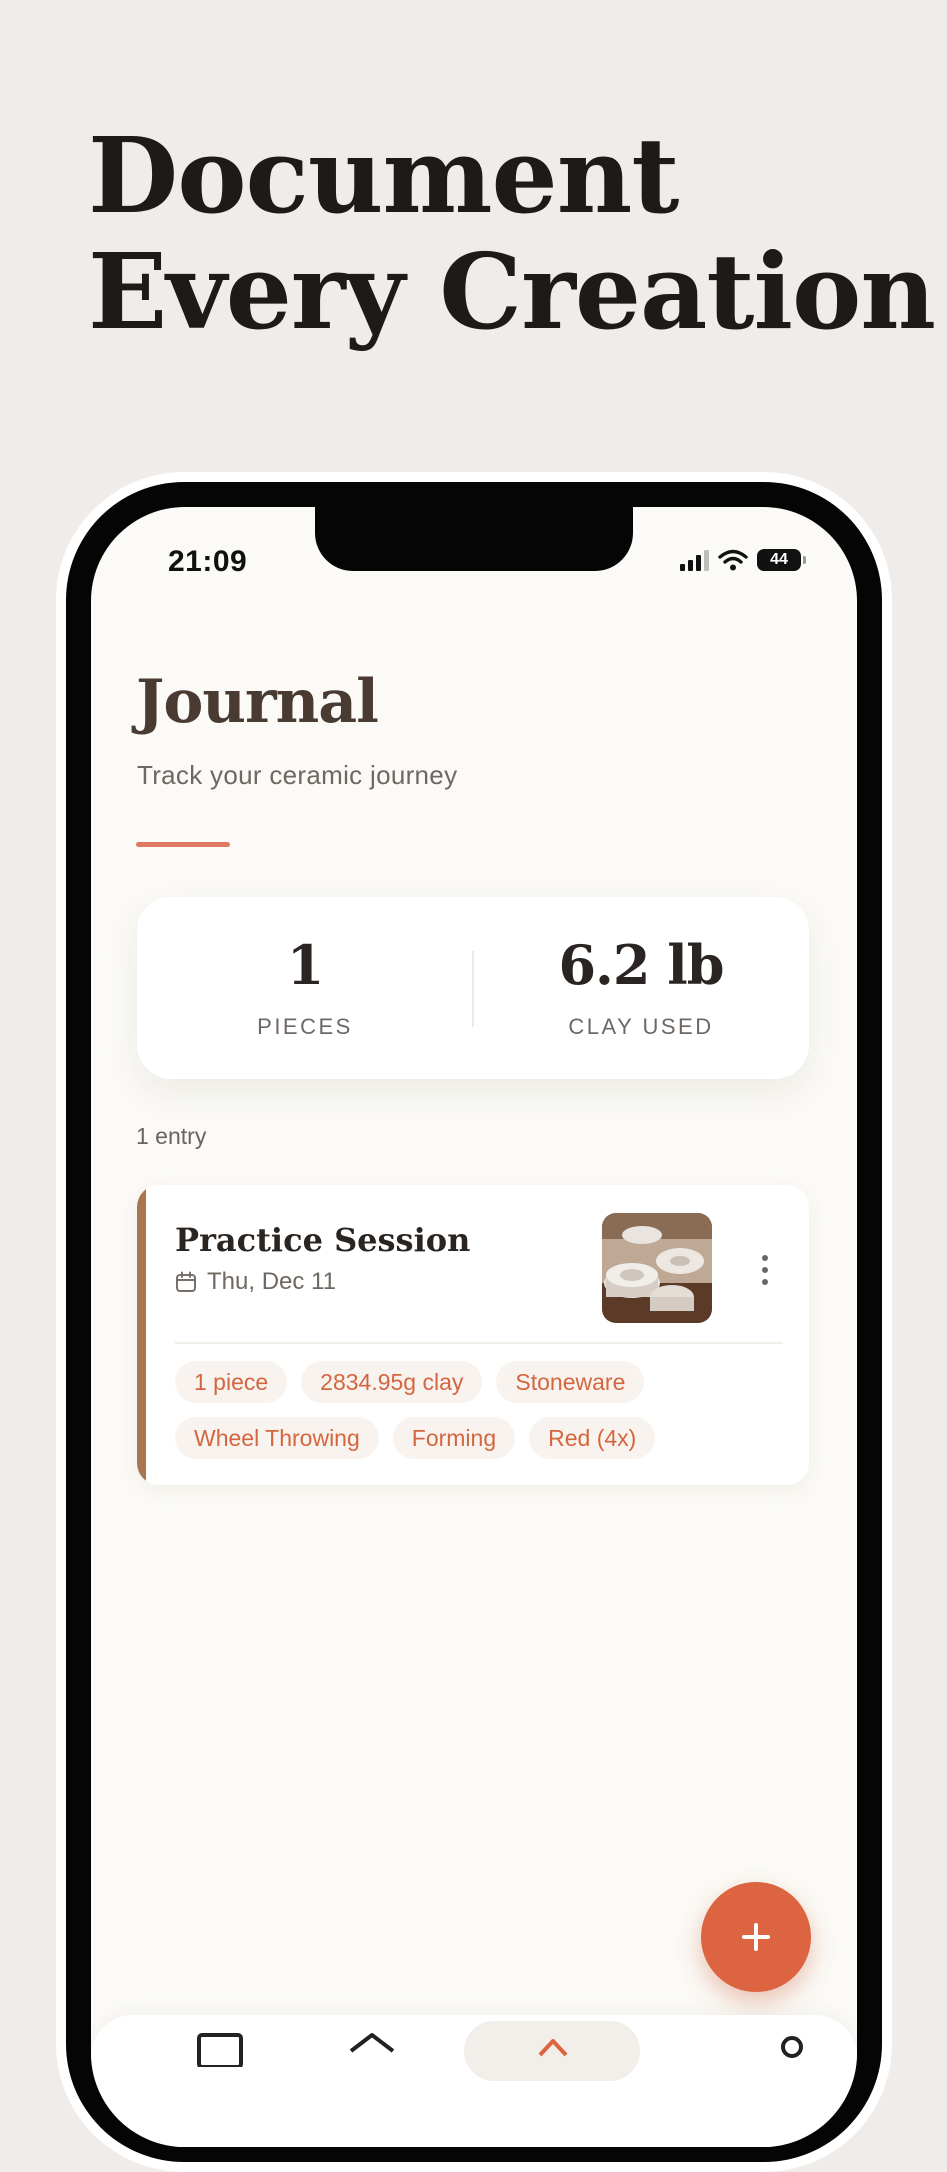  What do you see at coordinates (765, 1275) in the screenshot?
I see `entry-more-button` at bounding box center [765, 1275].